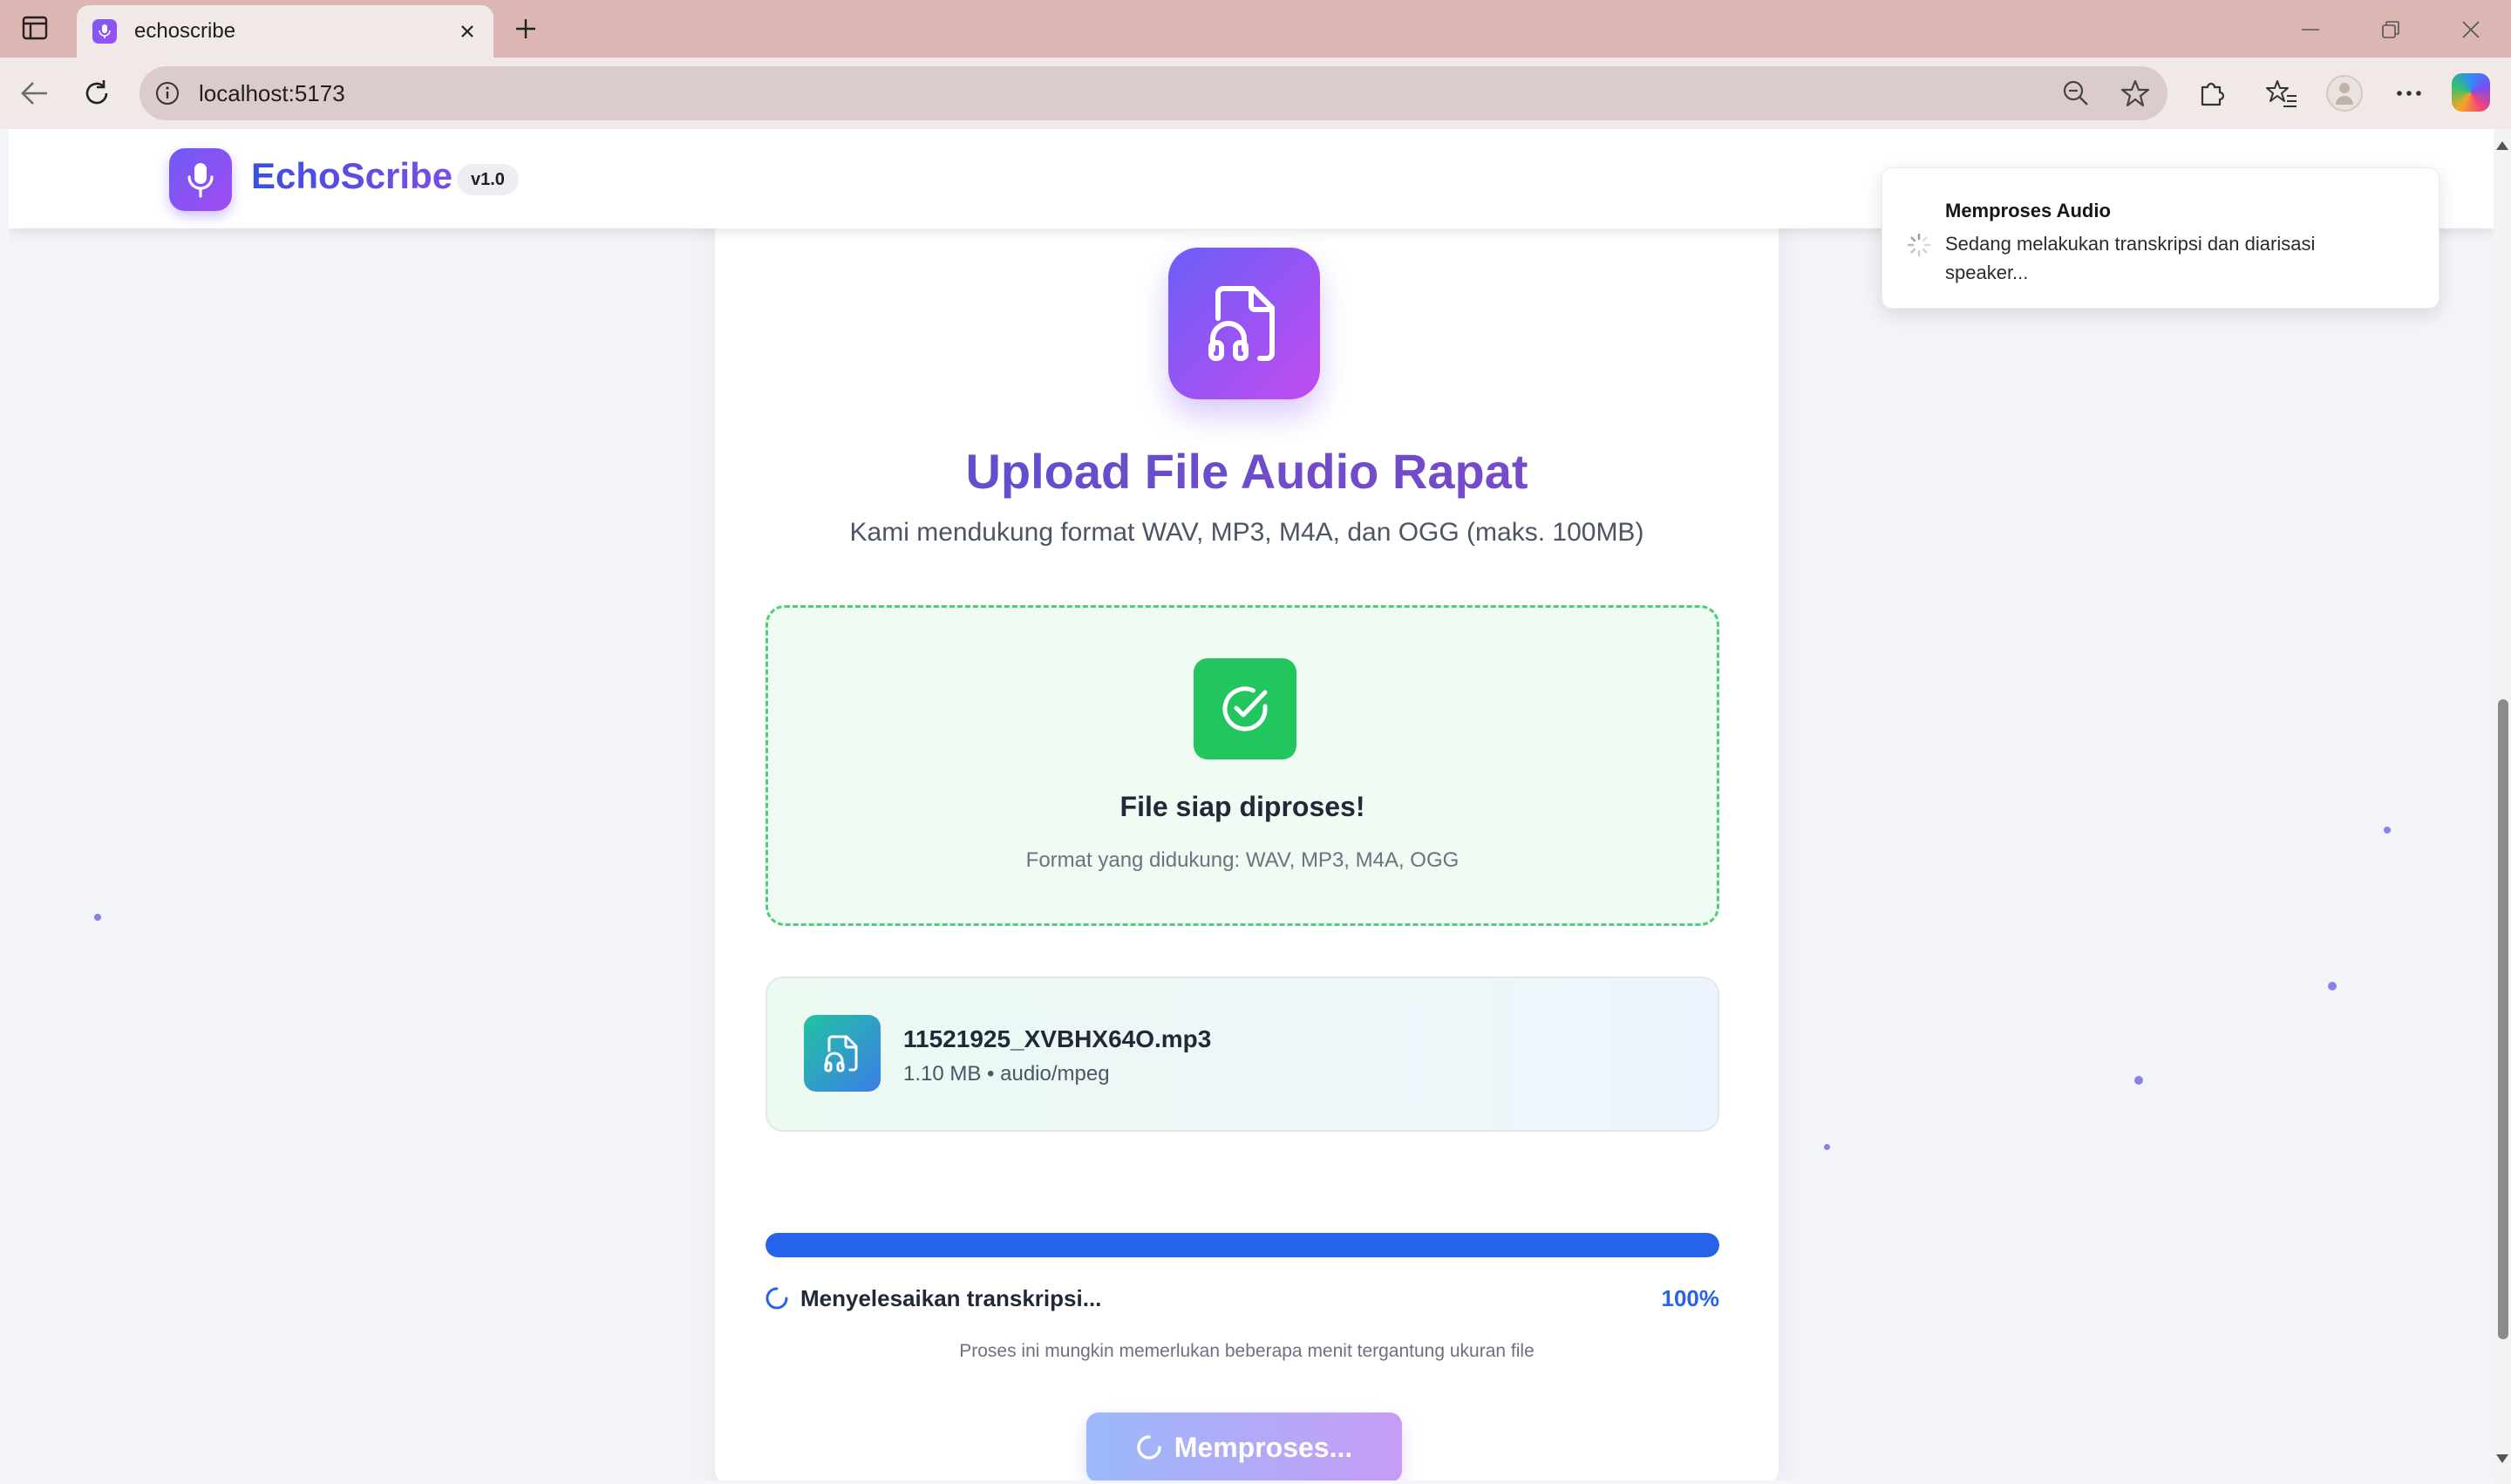 This screenshot has height=1484, width=2511. I want to click on scroll-down-arrow-icon, so click(2502, 1458).